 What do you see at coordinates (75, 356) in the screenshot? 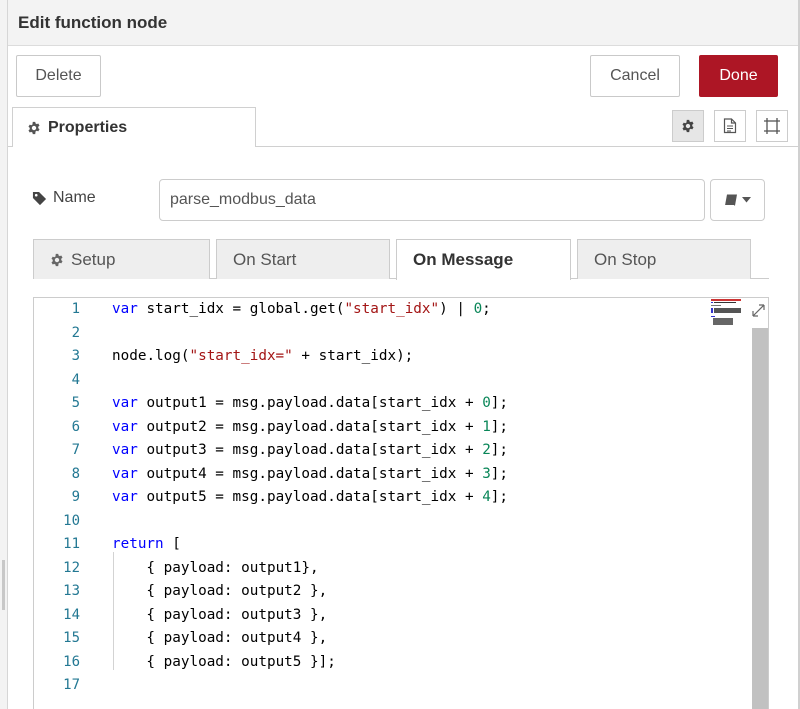
I see `line-number: 3` at bounding box center [75, 356].